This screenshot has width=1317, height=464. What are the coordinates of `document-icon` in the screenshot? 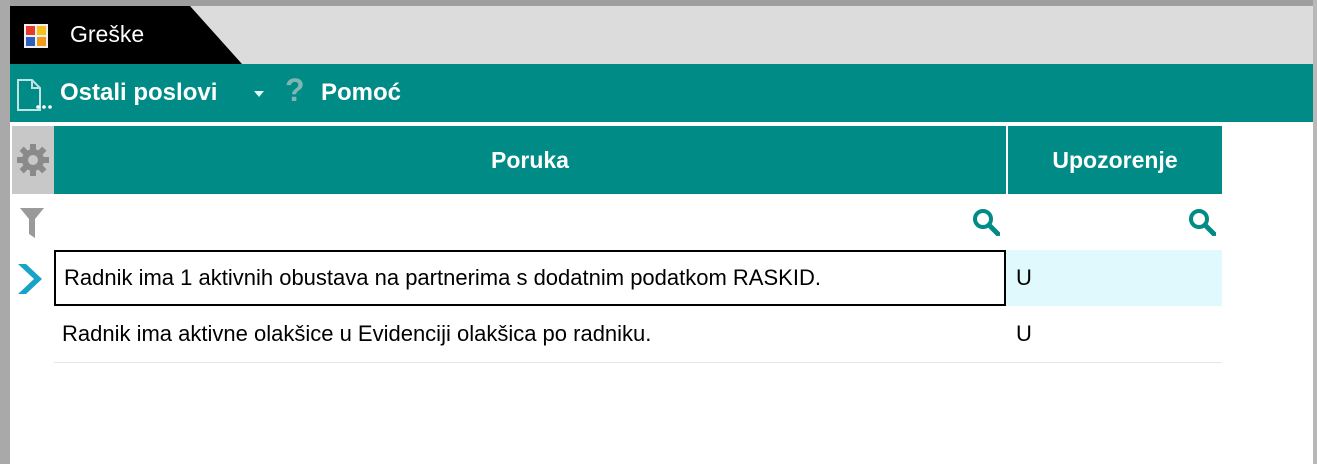 It's located at (34, 95).